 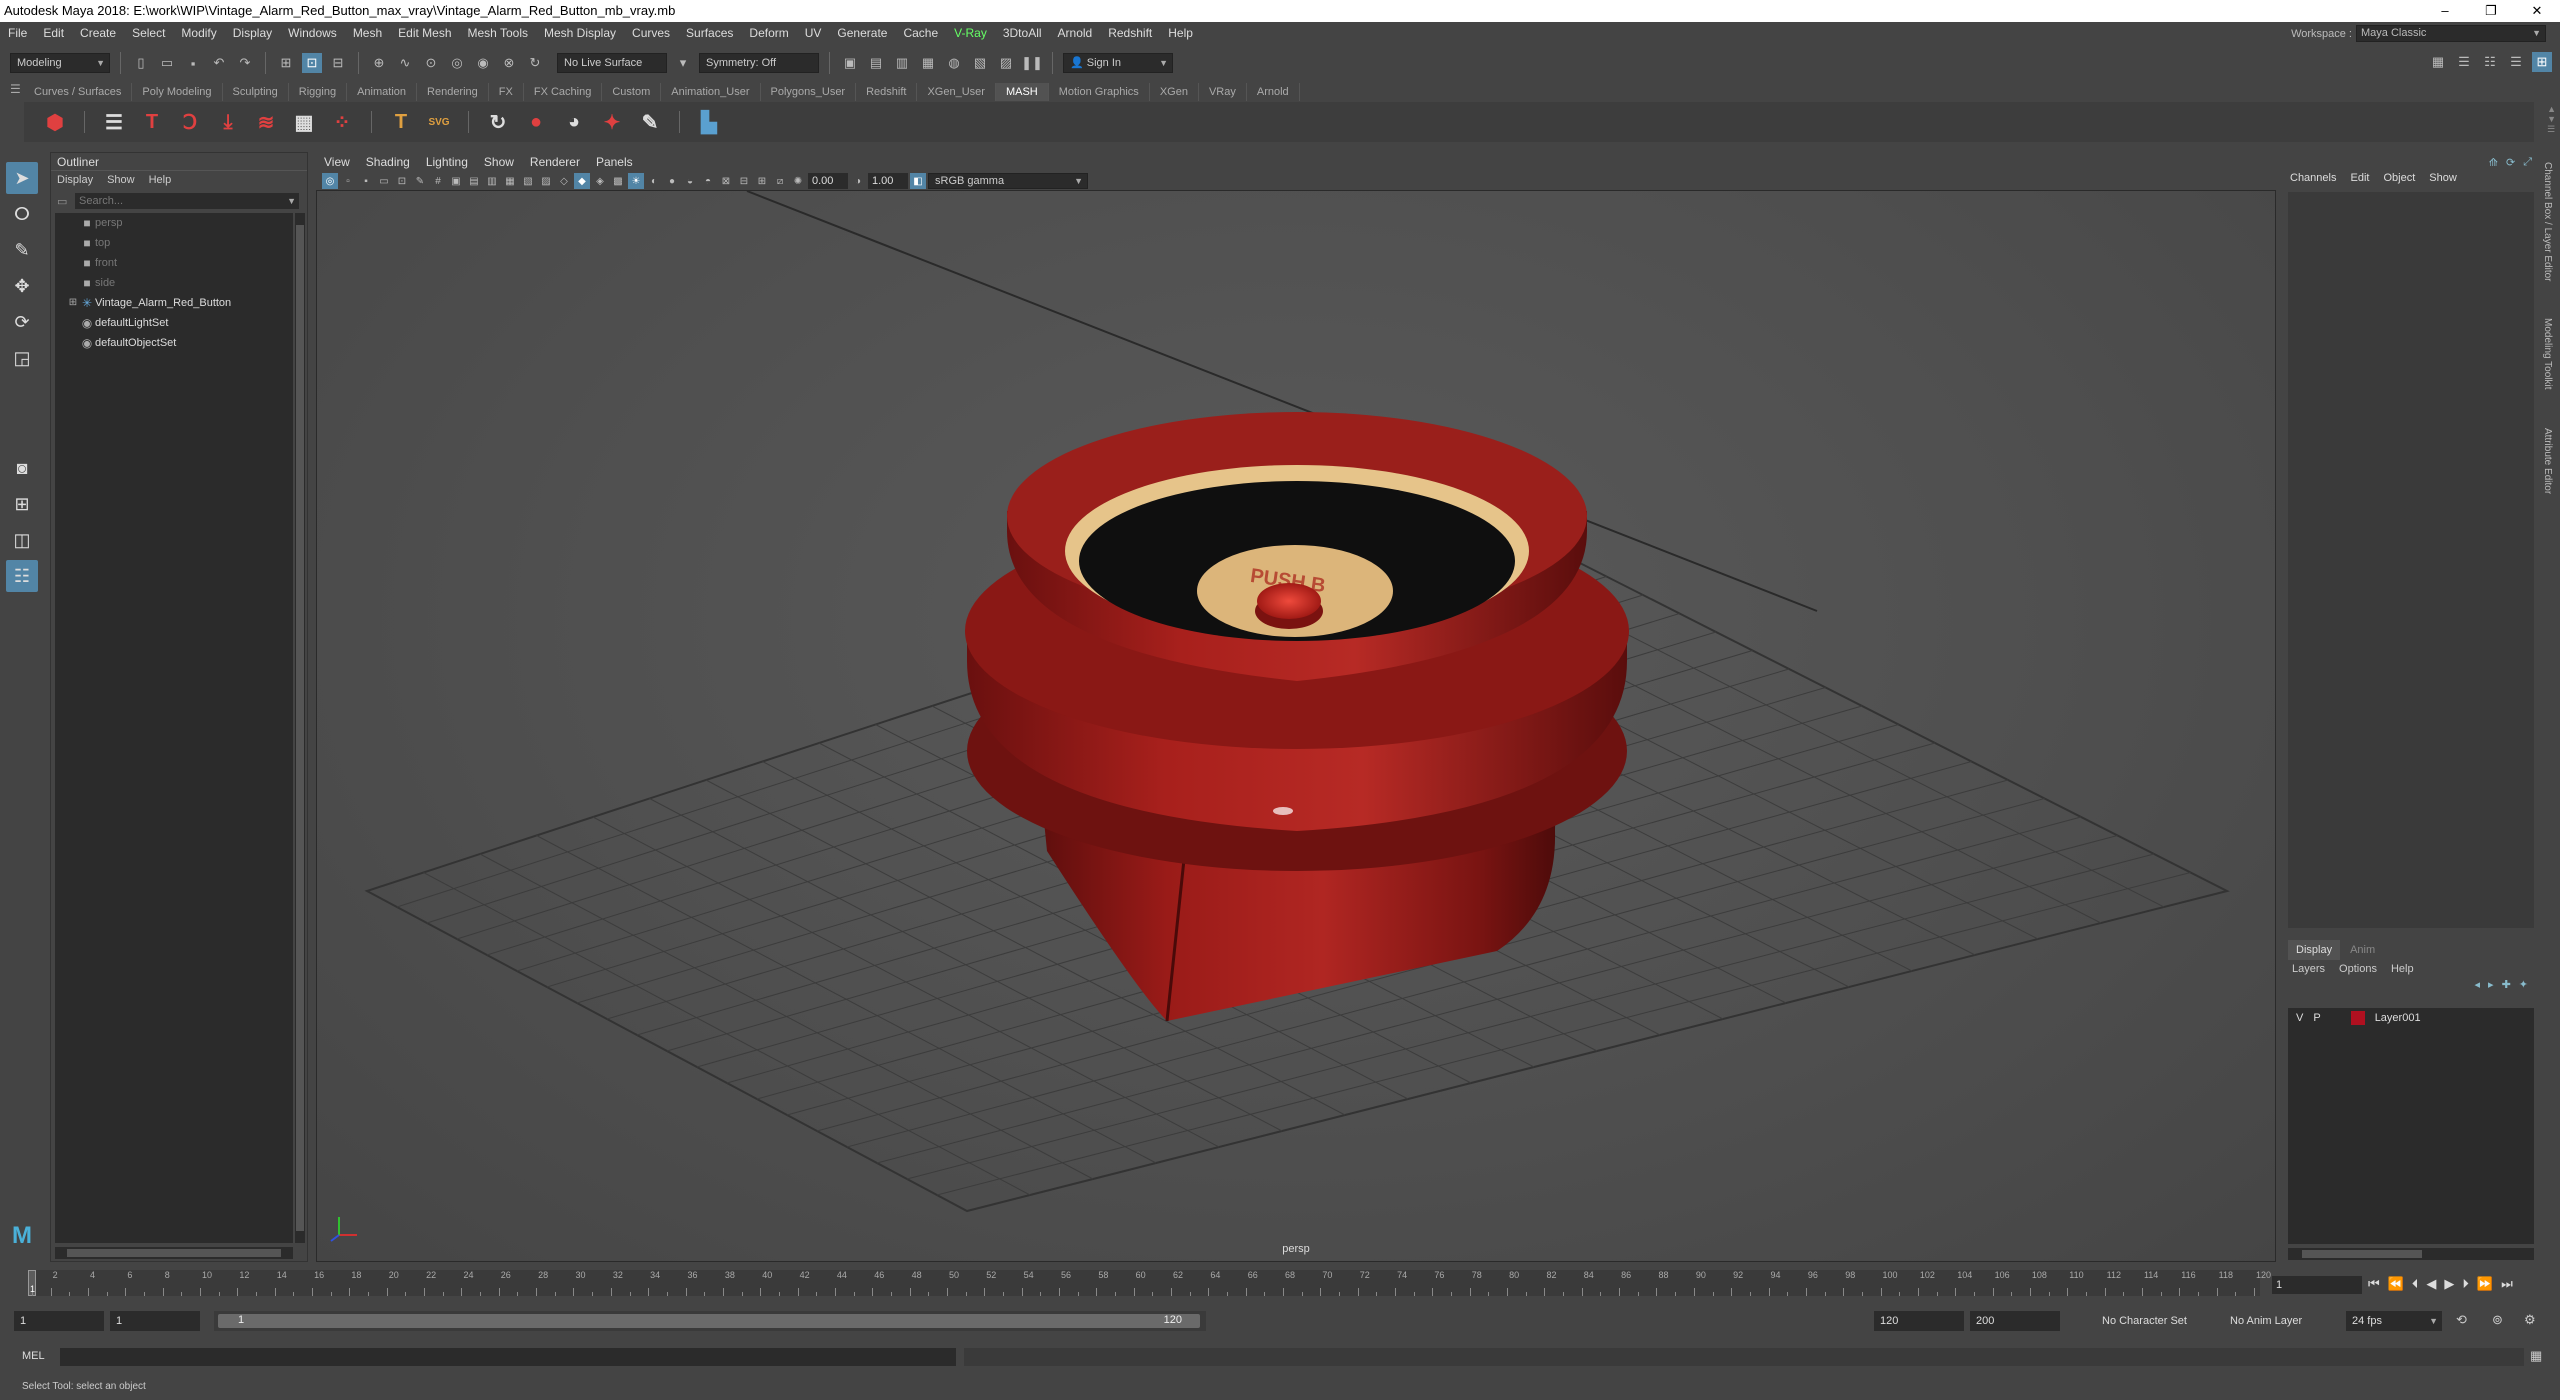 What do you see at coordinates (330, 181) in the screenshot?
I see `select-camera-icon: ◎` at bounding box center [330, 181].